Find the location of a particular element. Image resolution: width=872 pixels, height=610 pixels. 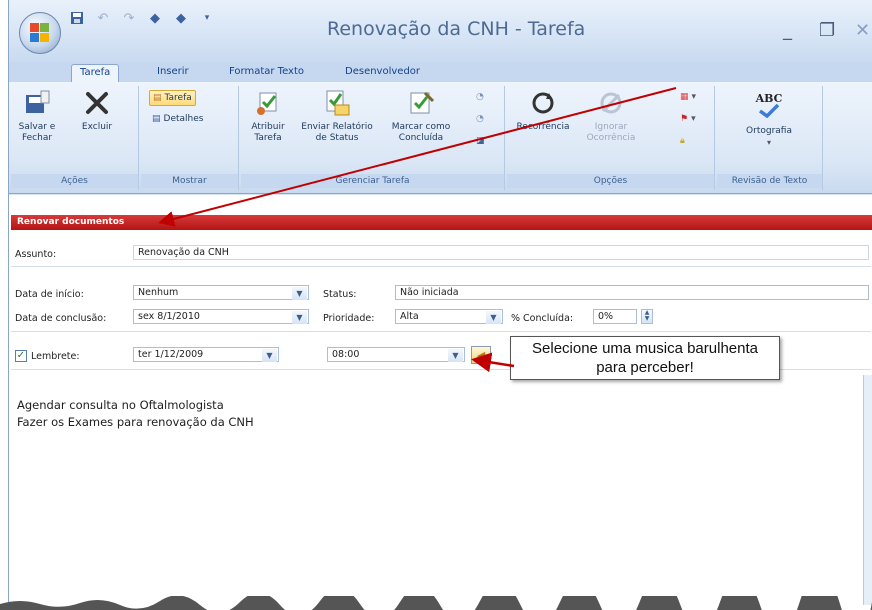

show-tarefa-label: Tarefa is located at coordinates (178, 98).